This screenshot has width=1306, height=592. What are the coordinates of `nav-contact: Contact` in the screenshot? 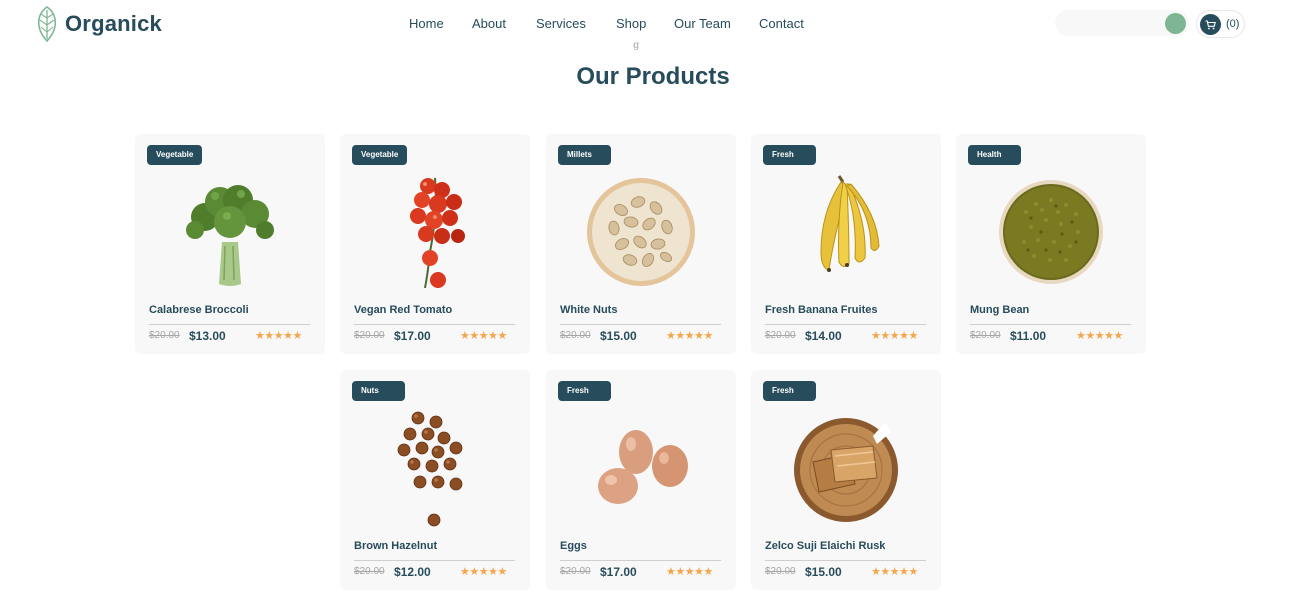 It's located at (781, 23).